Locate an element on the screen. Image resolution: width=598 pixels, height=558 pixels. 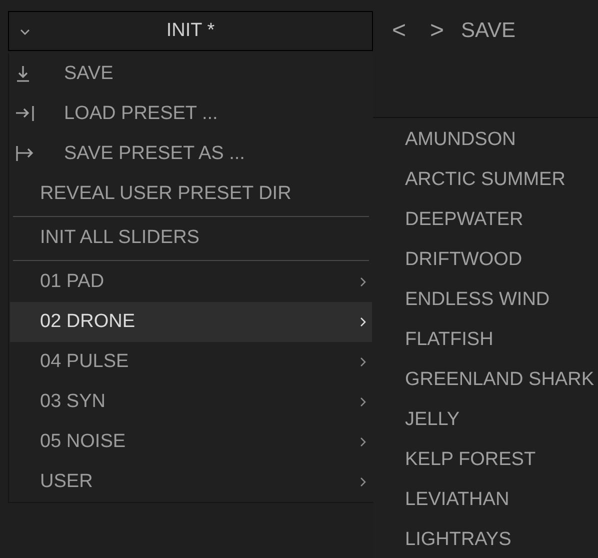
menu-item: REVEAL USER PRESET DIR is located at coordinates (191, 194).